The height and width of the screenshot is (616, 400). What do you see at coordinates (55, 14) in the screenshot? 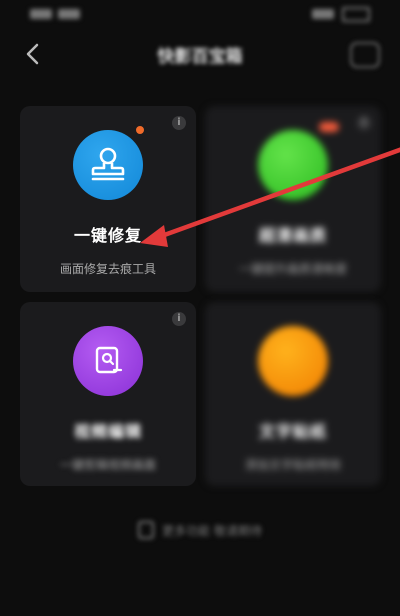
I see `status-left` at bounding box center [55, 14].